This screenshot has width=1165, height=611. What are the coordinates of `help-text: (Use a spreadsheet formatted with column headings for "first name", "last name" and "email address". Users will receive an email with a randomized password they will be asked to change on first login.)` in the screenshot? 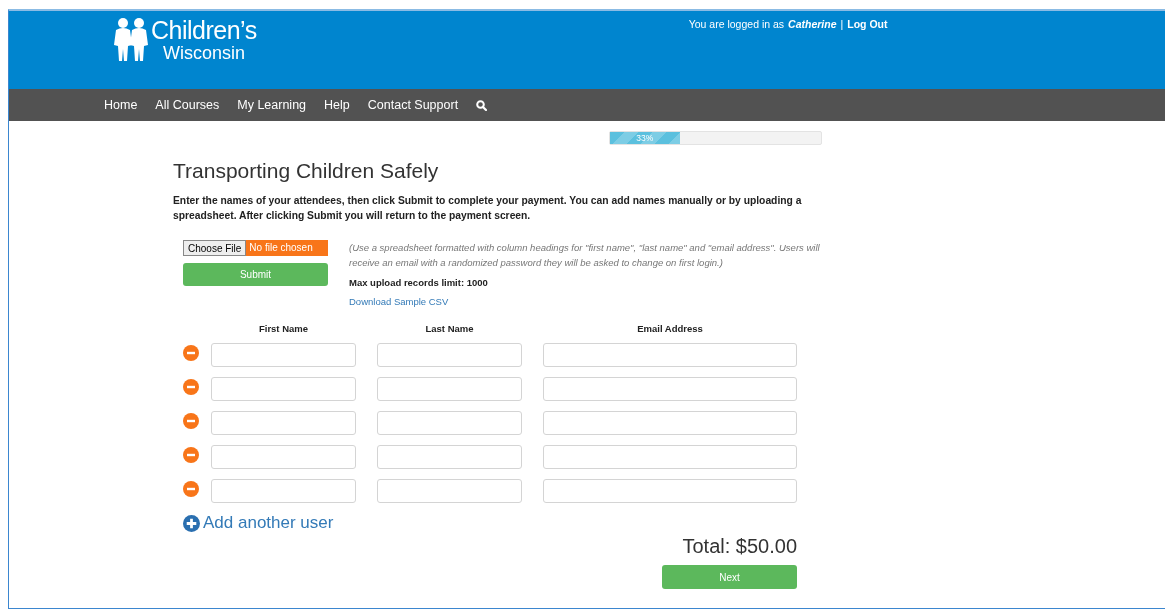 It's located at (585, 255).